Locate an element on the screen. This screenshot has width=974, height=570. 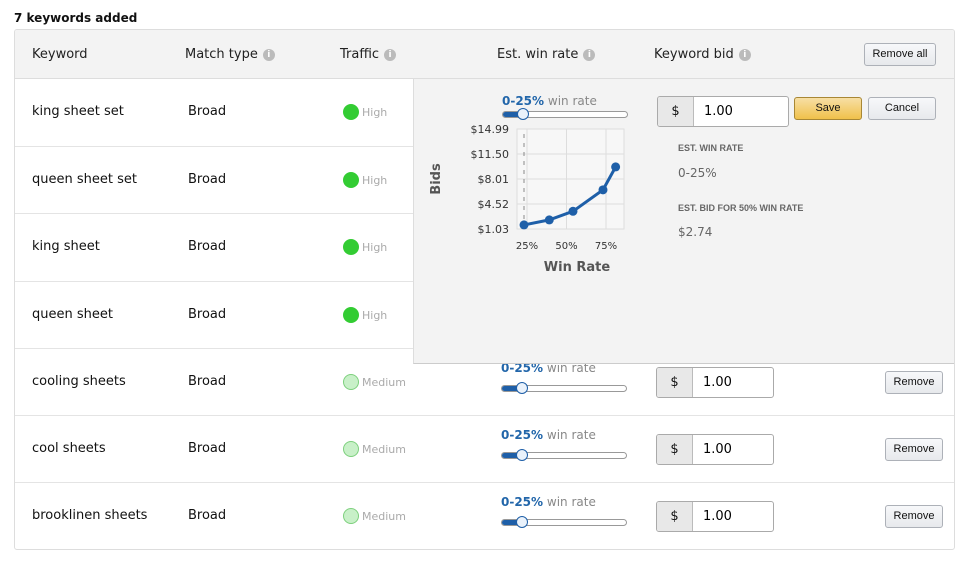
keyword-text: cooling sheets is located at coordinates (79, 381).